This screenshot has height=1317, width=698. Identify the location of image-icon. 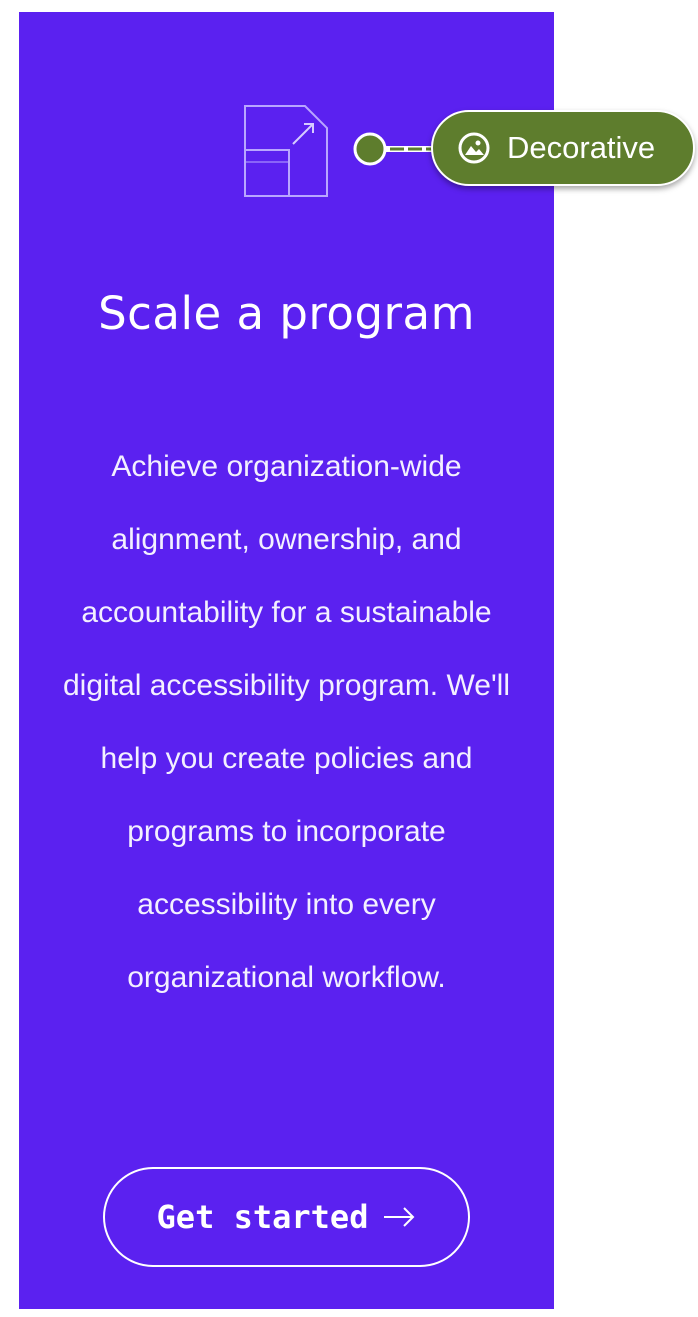
(474, 148).